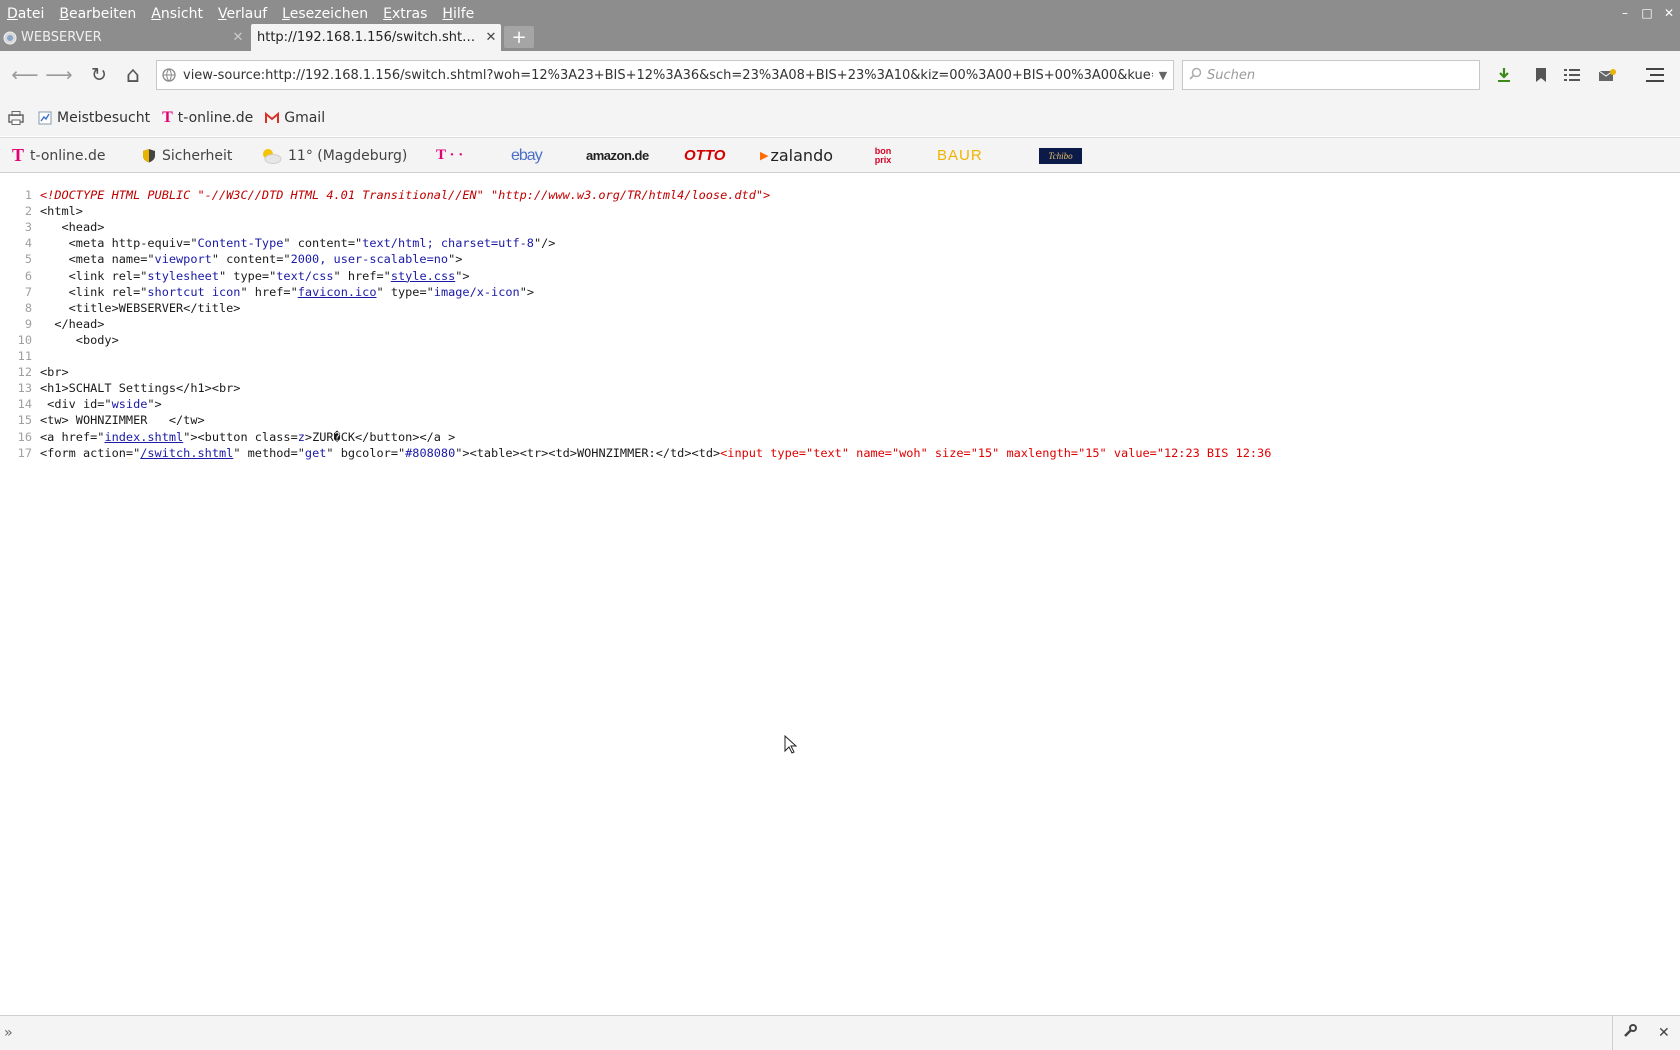  I want to click on source-token: <a href=", so click(72, 436).